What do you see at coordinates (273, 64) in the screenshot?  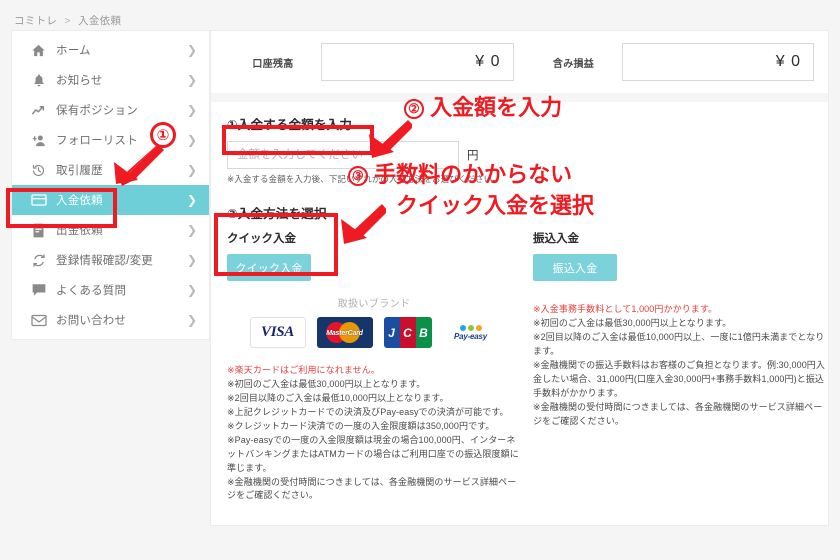 I see `balance-account-label: 口座残高` at bounding box center [273, 64].